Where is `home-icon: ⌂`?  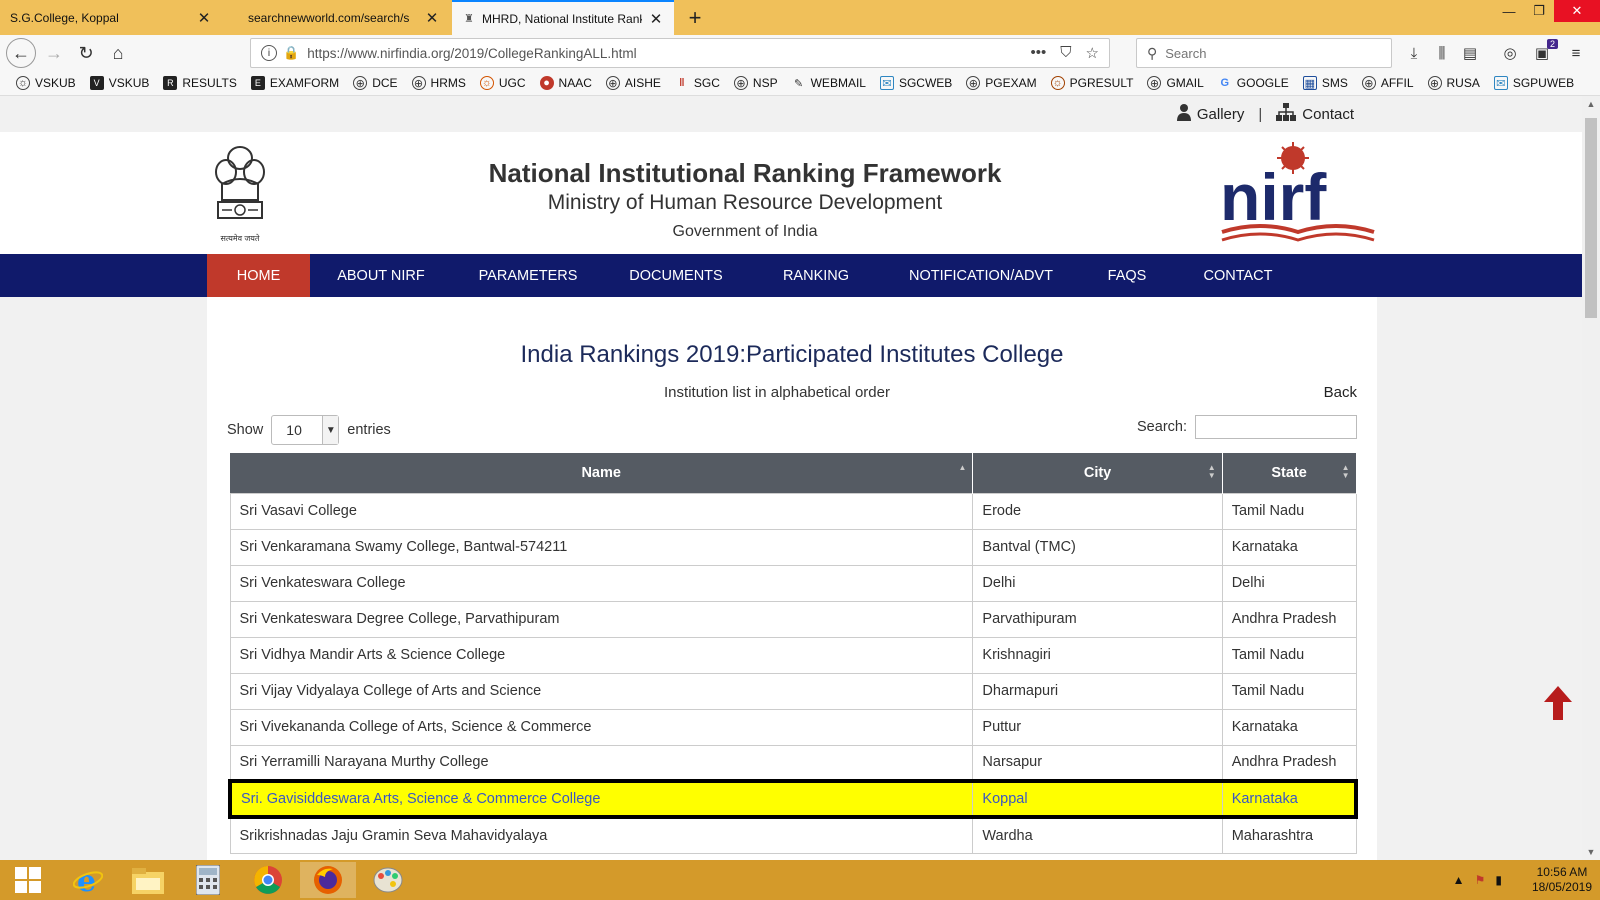 home-icon: ⌂ is located at coordinates (118, 53).